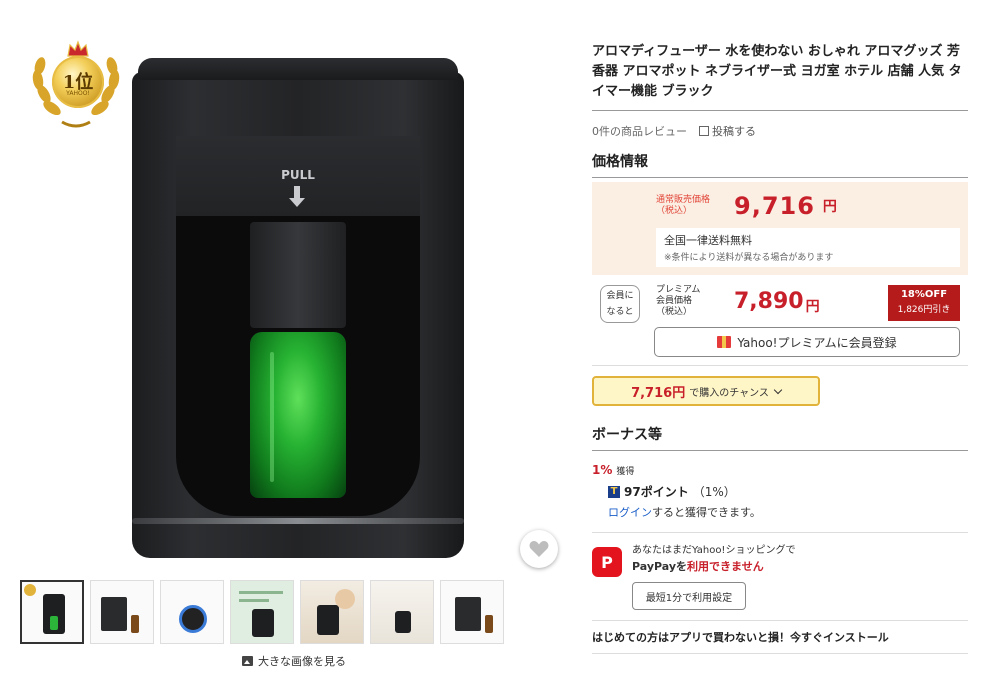  What do you see at coordinates (808, 247) in the screenshot?
I see `shipping-box: 全国一律送料無料 ※条件により送料が異なる場合があります` at bounding box center [808, 247].